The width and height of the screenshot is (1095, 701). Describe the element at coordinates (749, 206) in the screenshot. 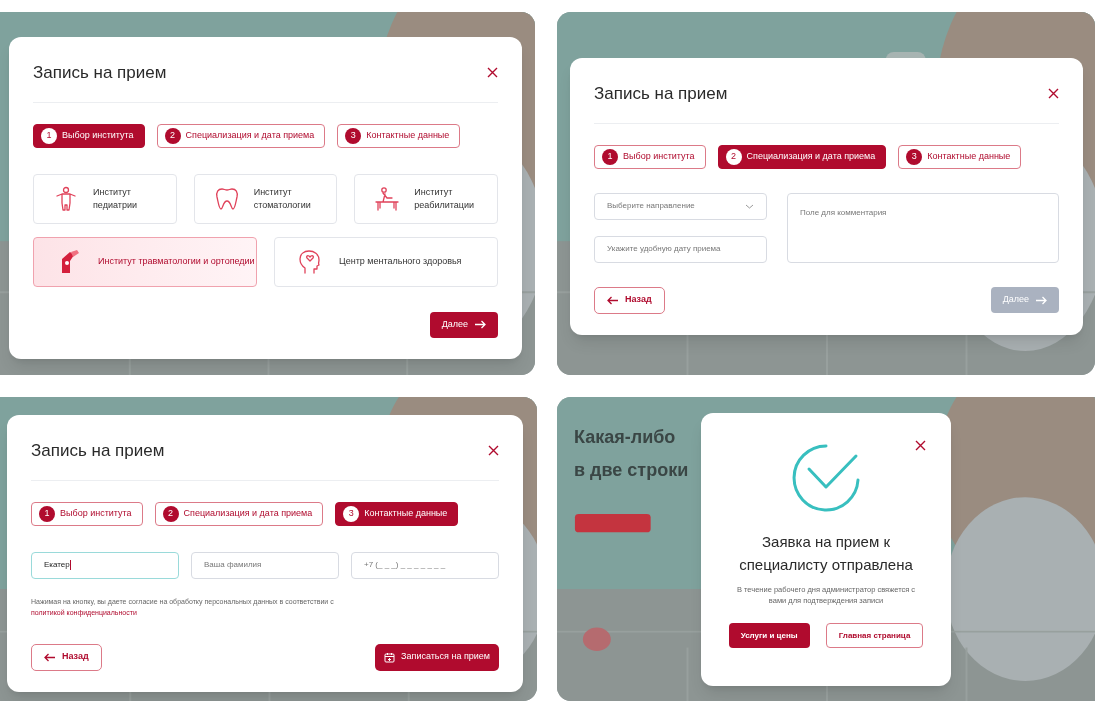

I see `chevron-down-icon` at that location.